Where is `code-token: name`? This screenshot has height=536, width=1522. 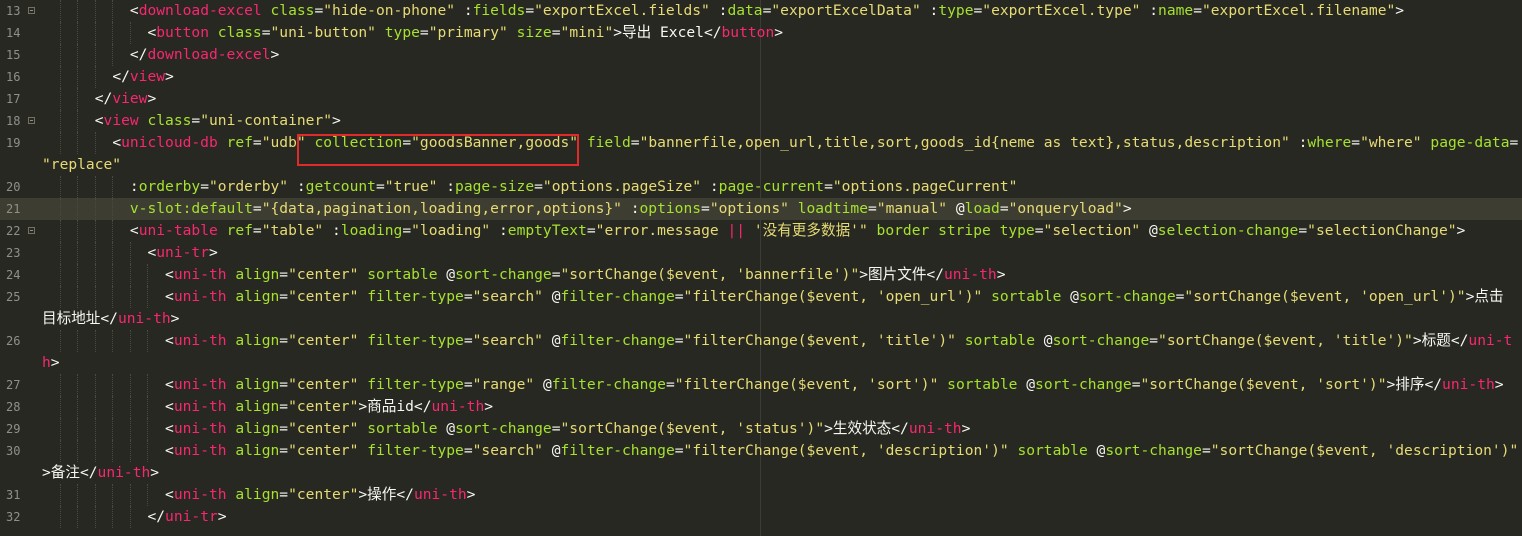 code-token: name is located at coordinates (1176, 10).